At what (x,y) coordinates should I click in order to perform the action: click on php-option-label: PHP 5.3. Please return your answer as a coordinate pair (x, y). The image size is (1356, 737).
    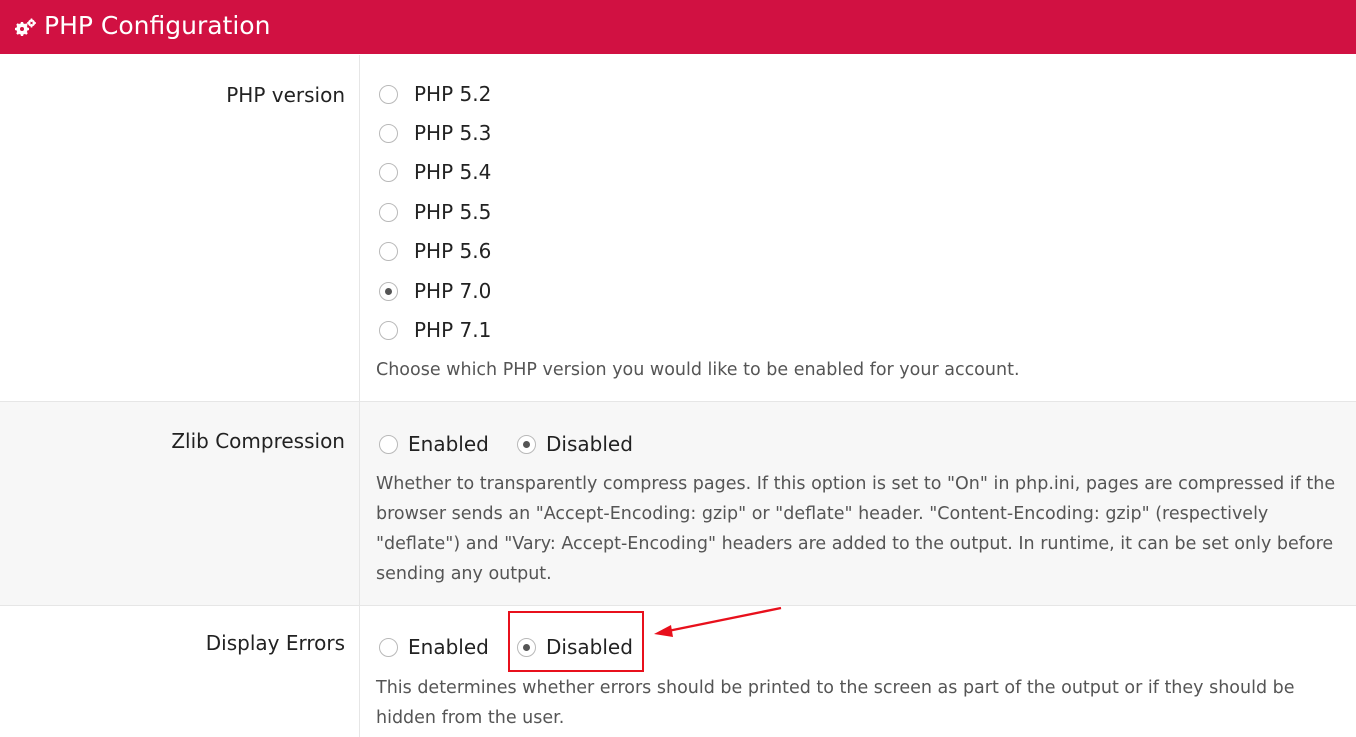
    Looking at the image, I should click on (453, 133).